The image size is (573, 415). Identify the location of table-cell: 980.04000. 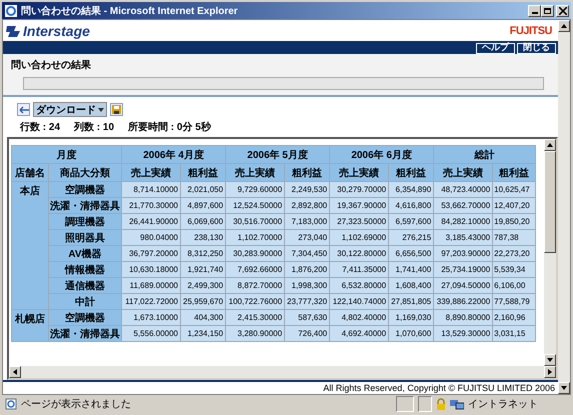
(151, 237).